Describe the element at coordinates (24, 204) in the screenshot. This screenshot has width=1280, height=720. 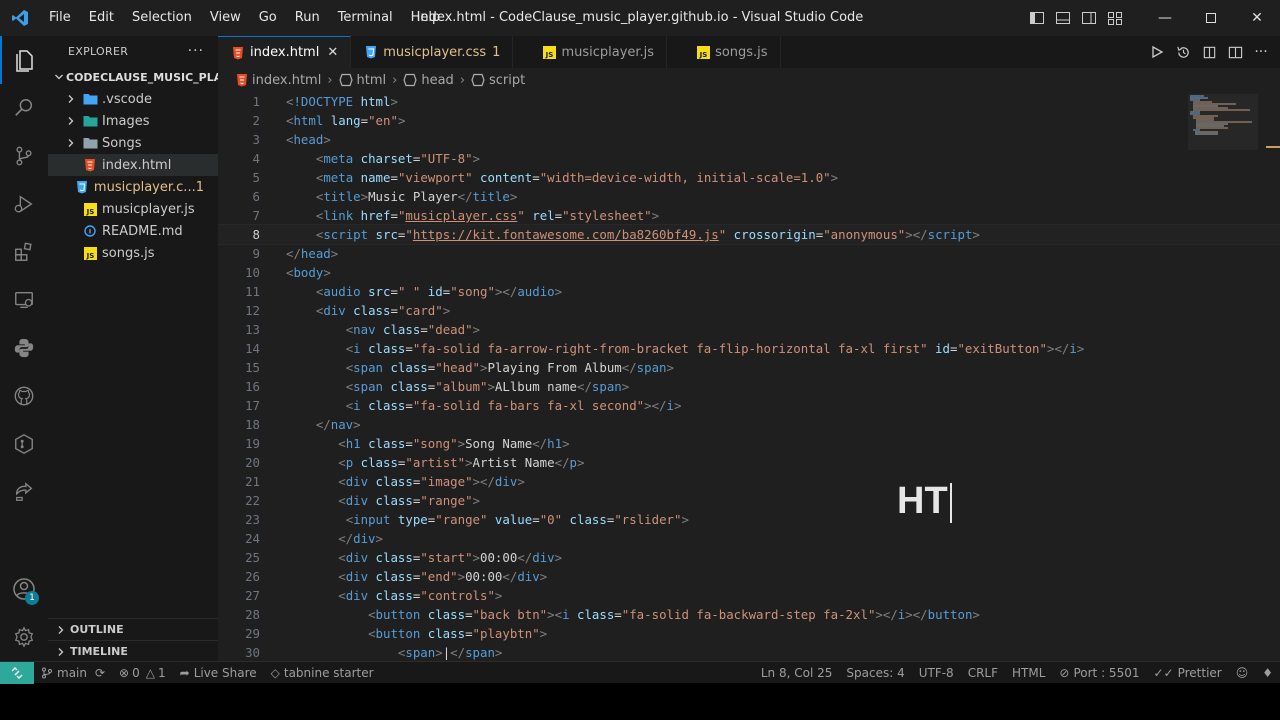
I see `run-debug-icon` at that location.